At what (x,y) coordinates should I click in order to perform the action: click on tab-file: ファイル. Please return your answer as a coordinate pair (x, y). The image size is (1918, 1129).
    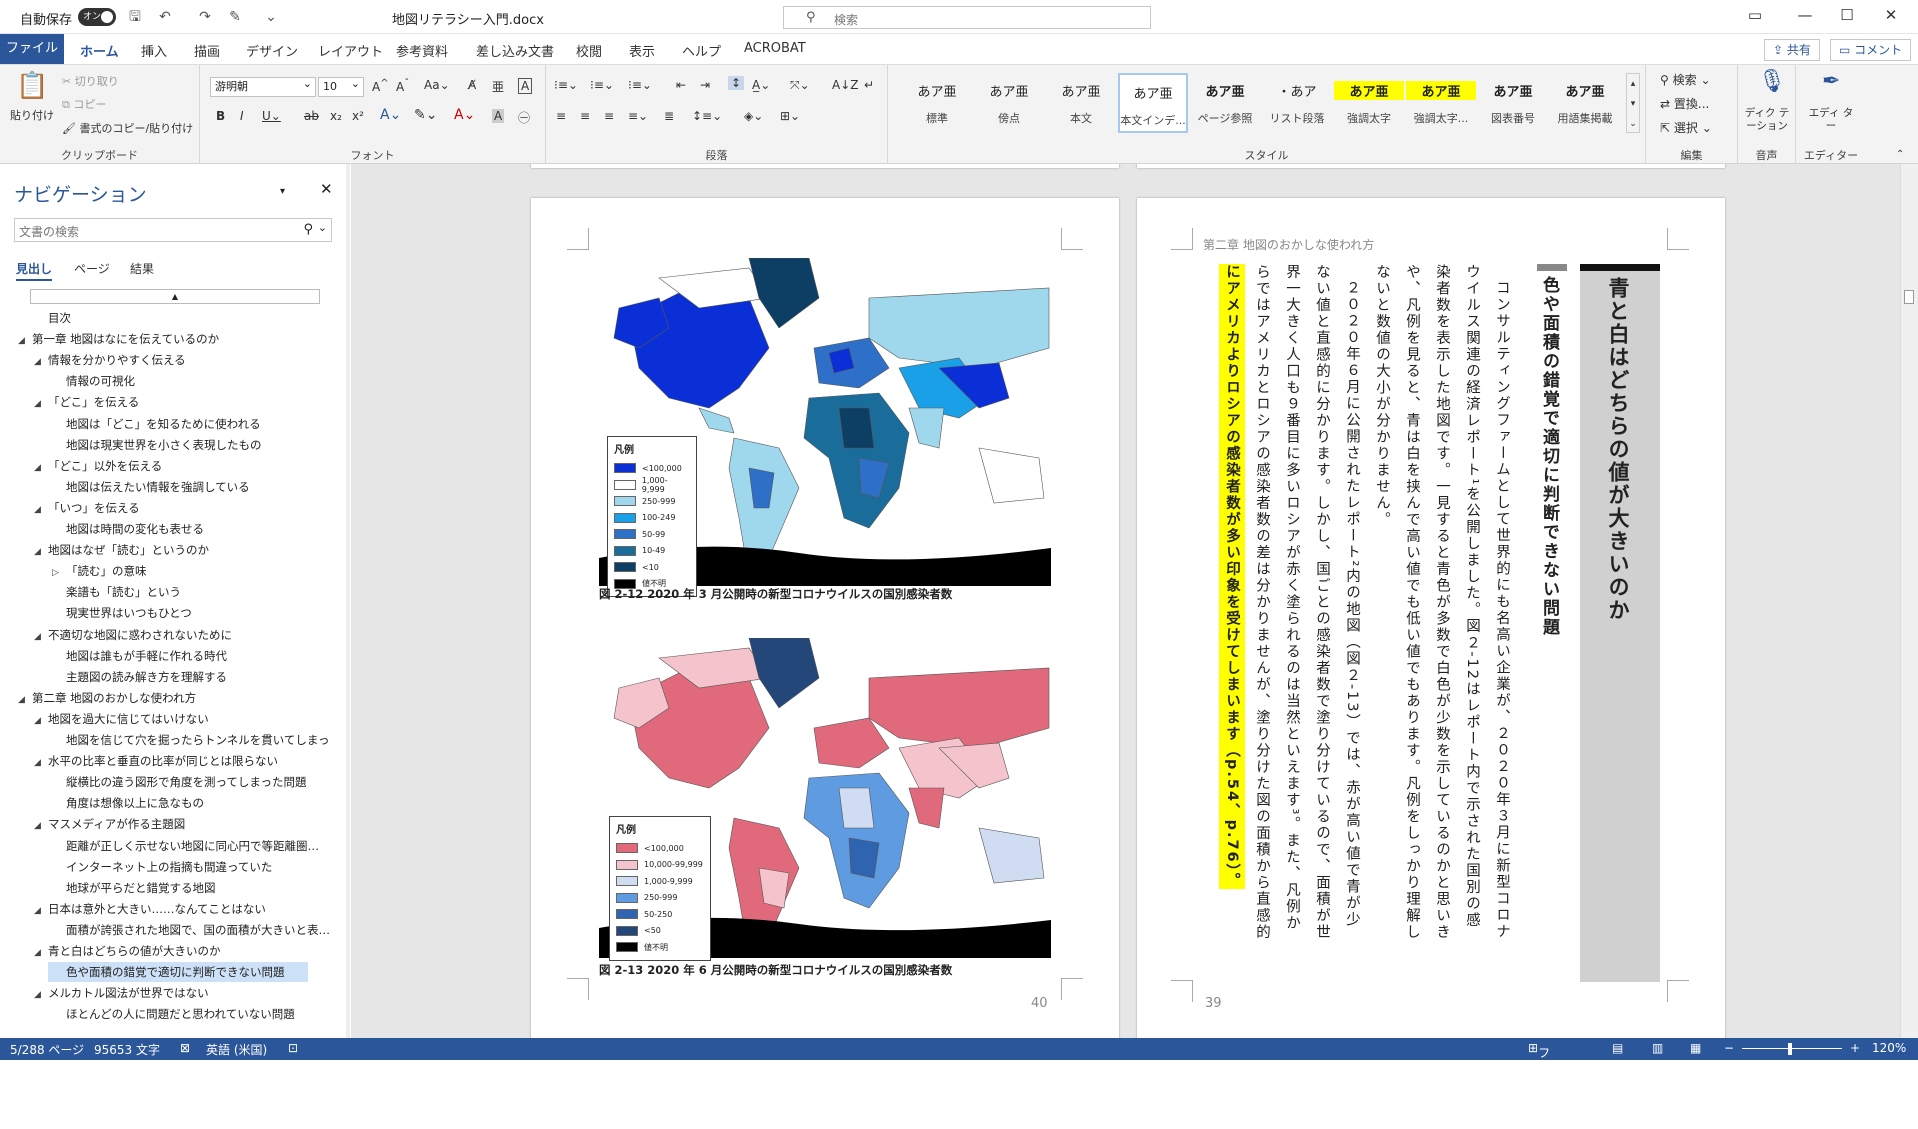
    Looking at the image, I should click on (32, 49).